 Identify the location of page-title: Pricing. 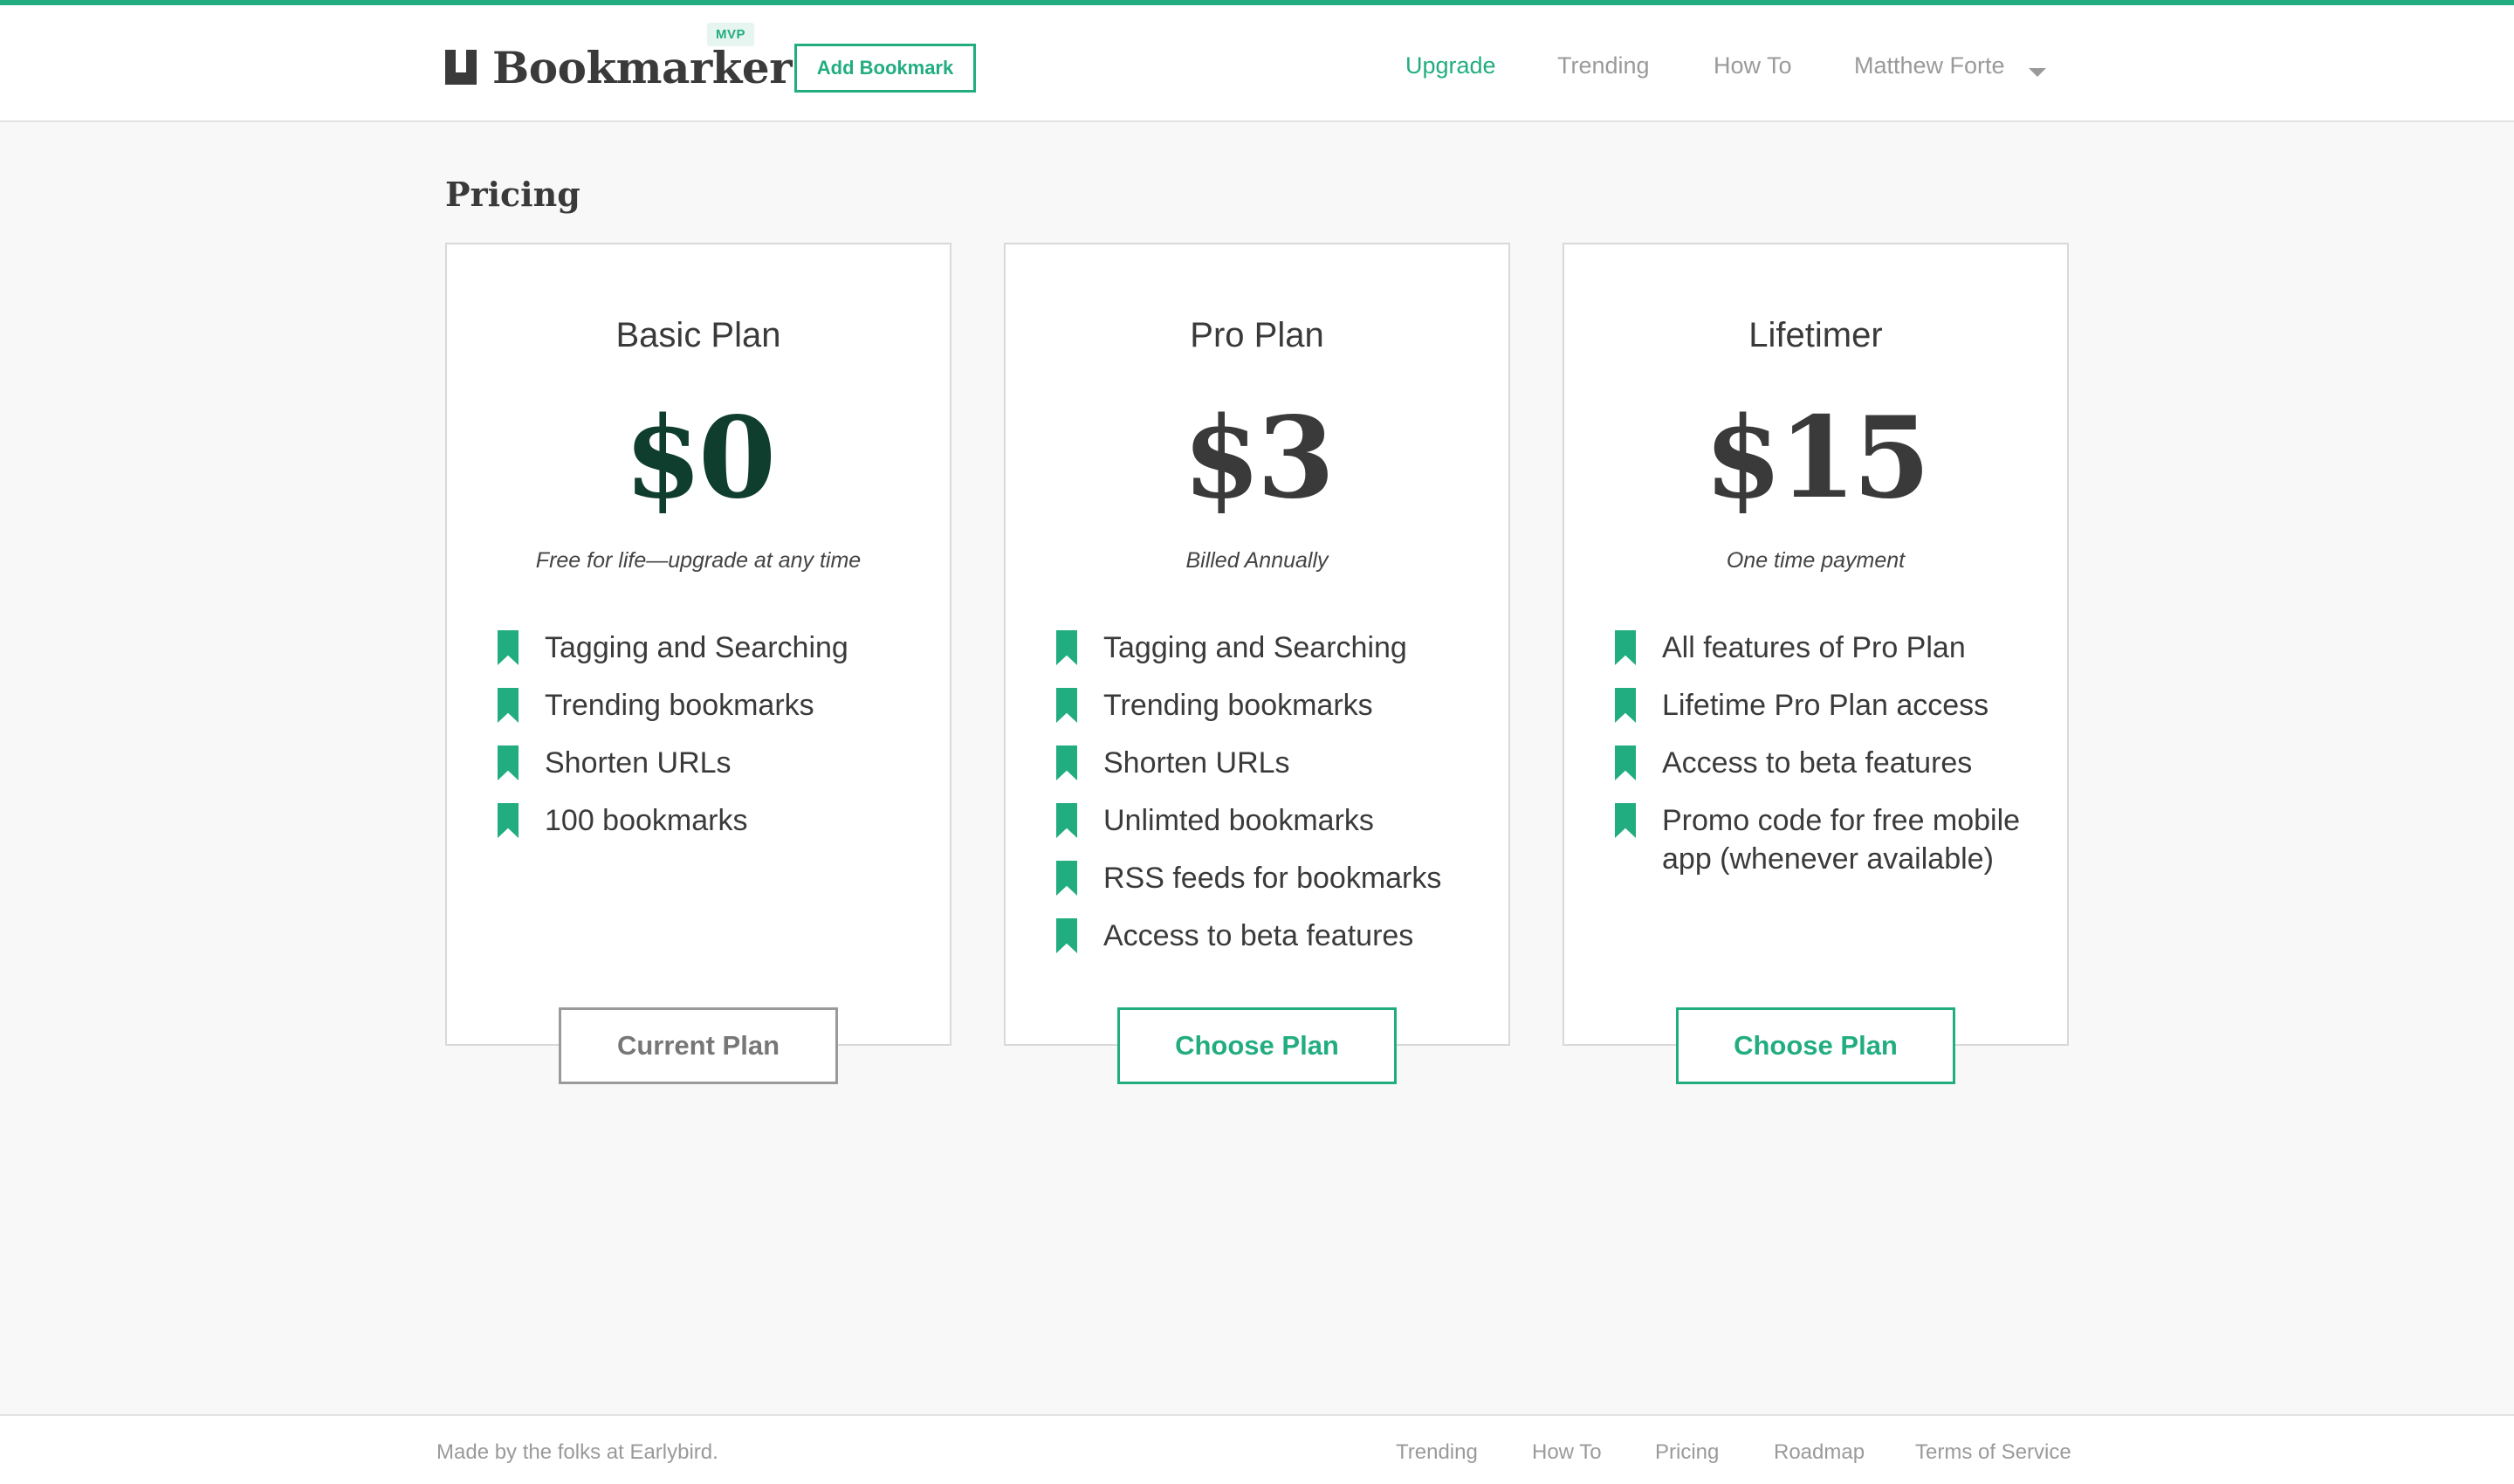
(512, 194).